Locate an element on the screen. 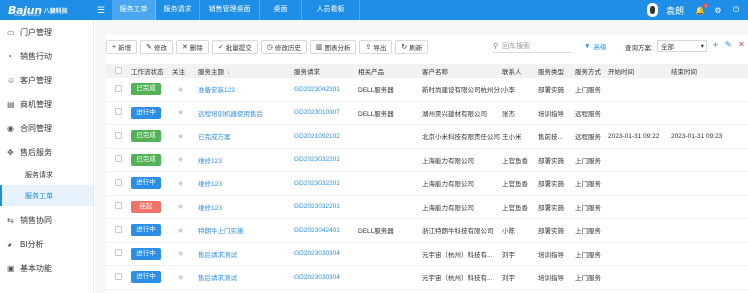  col-product: 相关产品 is located at coordinates (390, 71).